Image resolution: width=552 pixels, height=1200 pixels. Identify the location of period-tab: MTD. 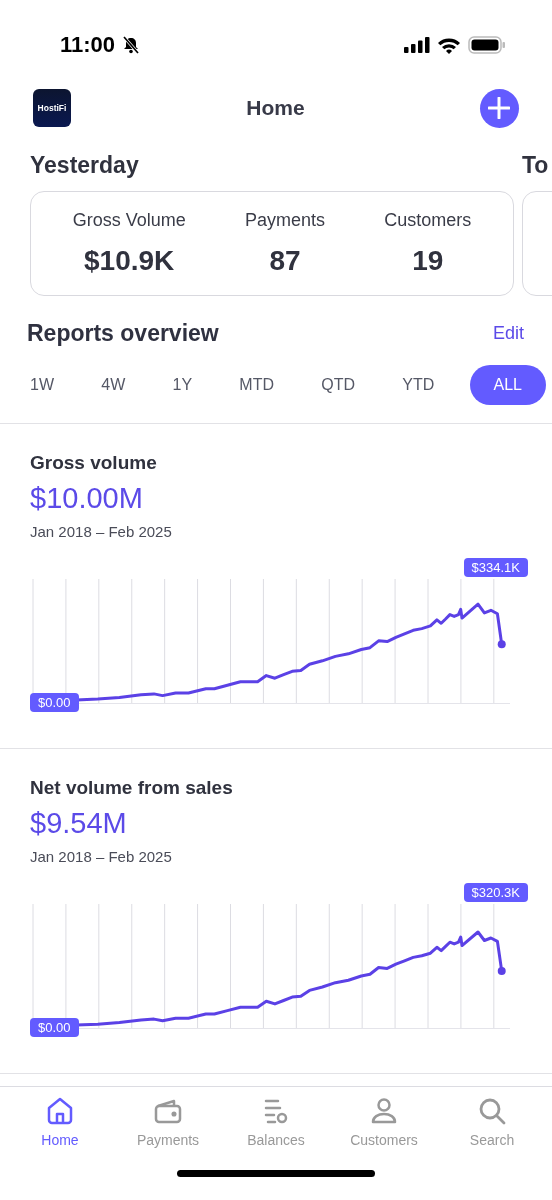
(256, 385).